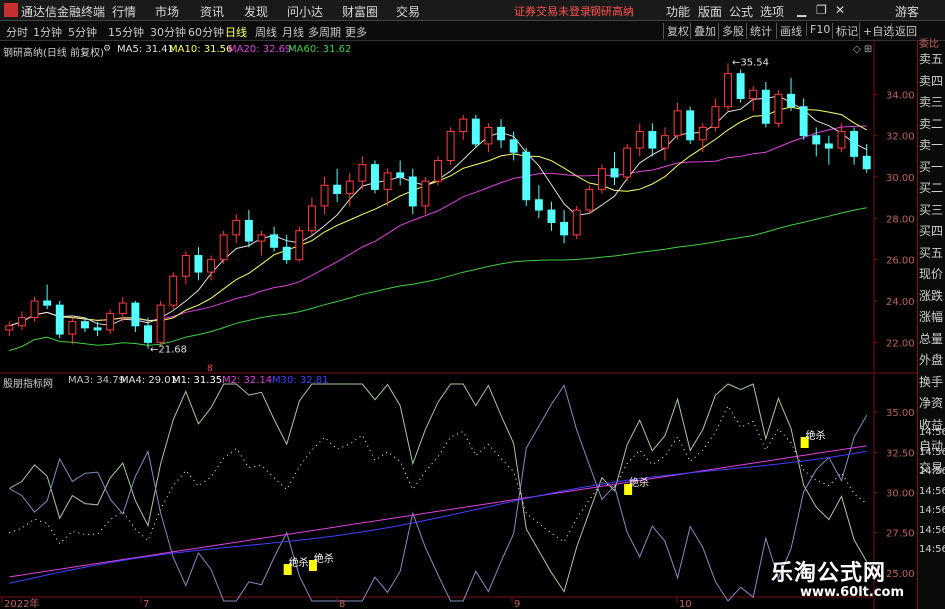 The width and height of the screenshot is (945, 609). Describe the element at coordinates (305, 11) in the screenshot. I see `menu-wenxiaoda: 问小达` at that location.